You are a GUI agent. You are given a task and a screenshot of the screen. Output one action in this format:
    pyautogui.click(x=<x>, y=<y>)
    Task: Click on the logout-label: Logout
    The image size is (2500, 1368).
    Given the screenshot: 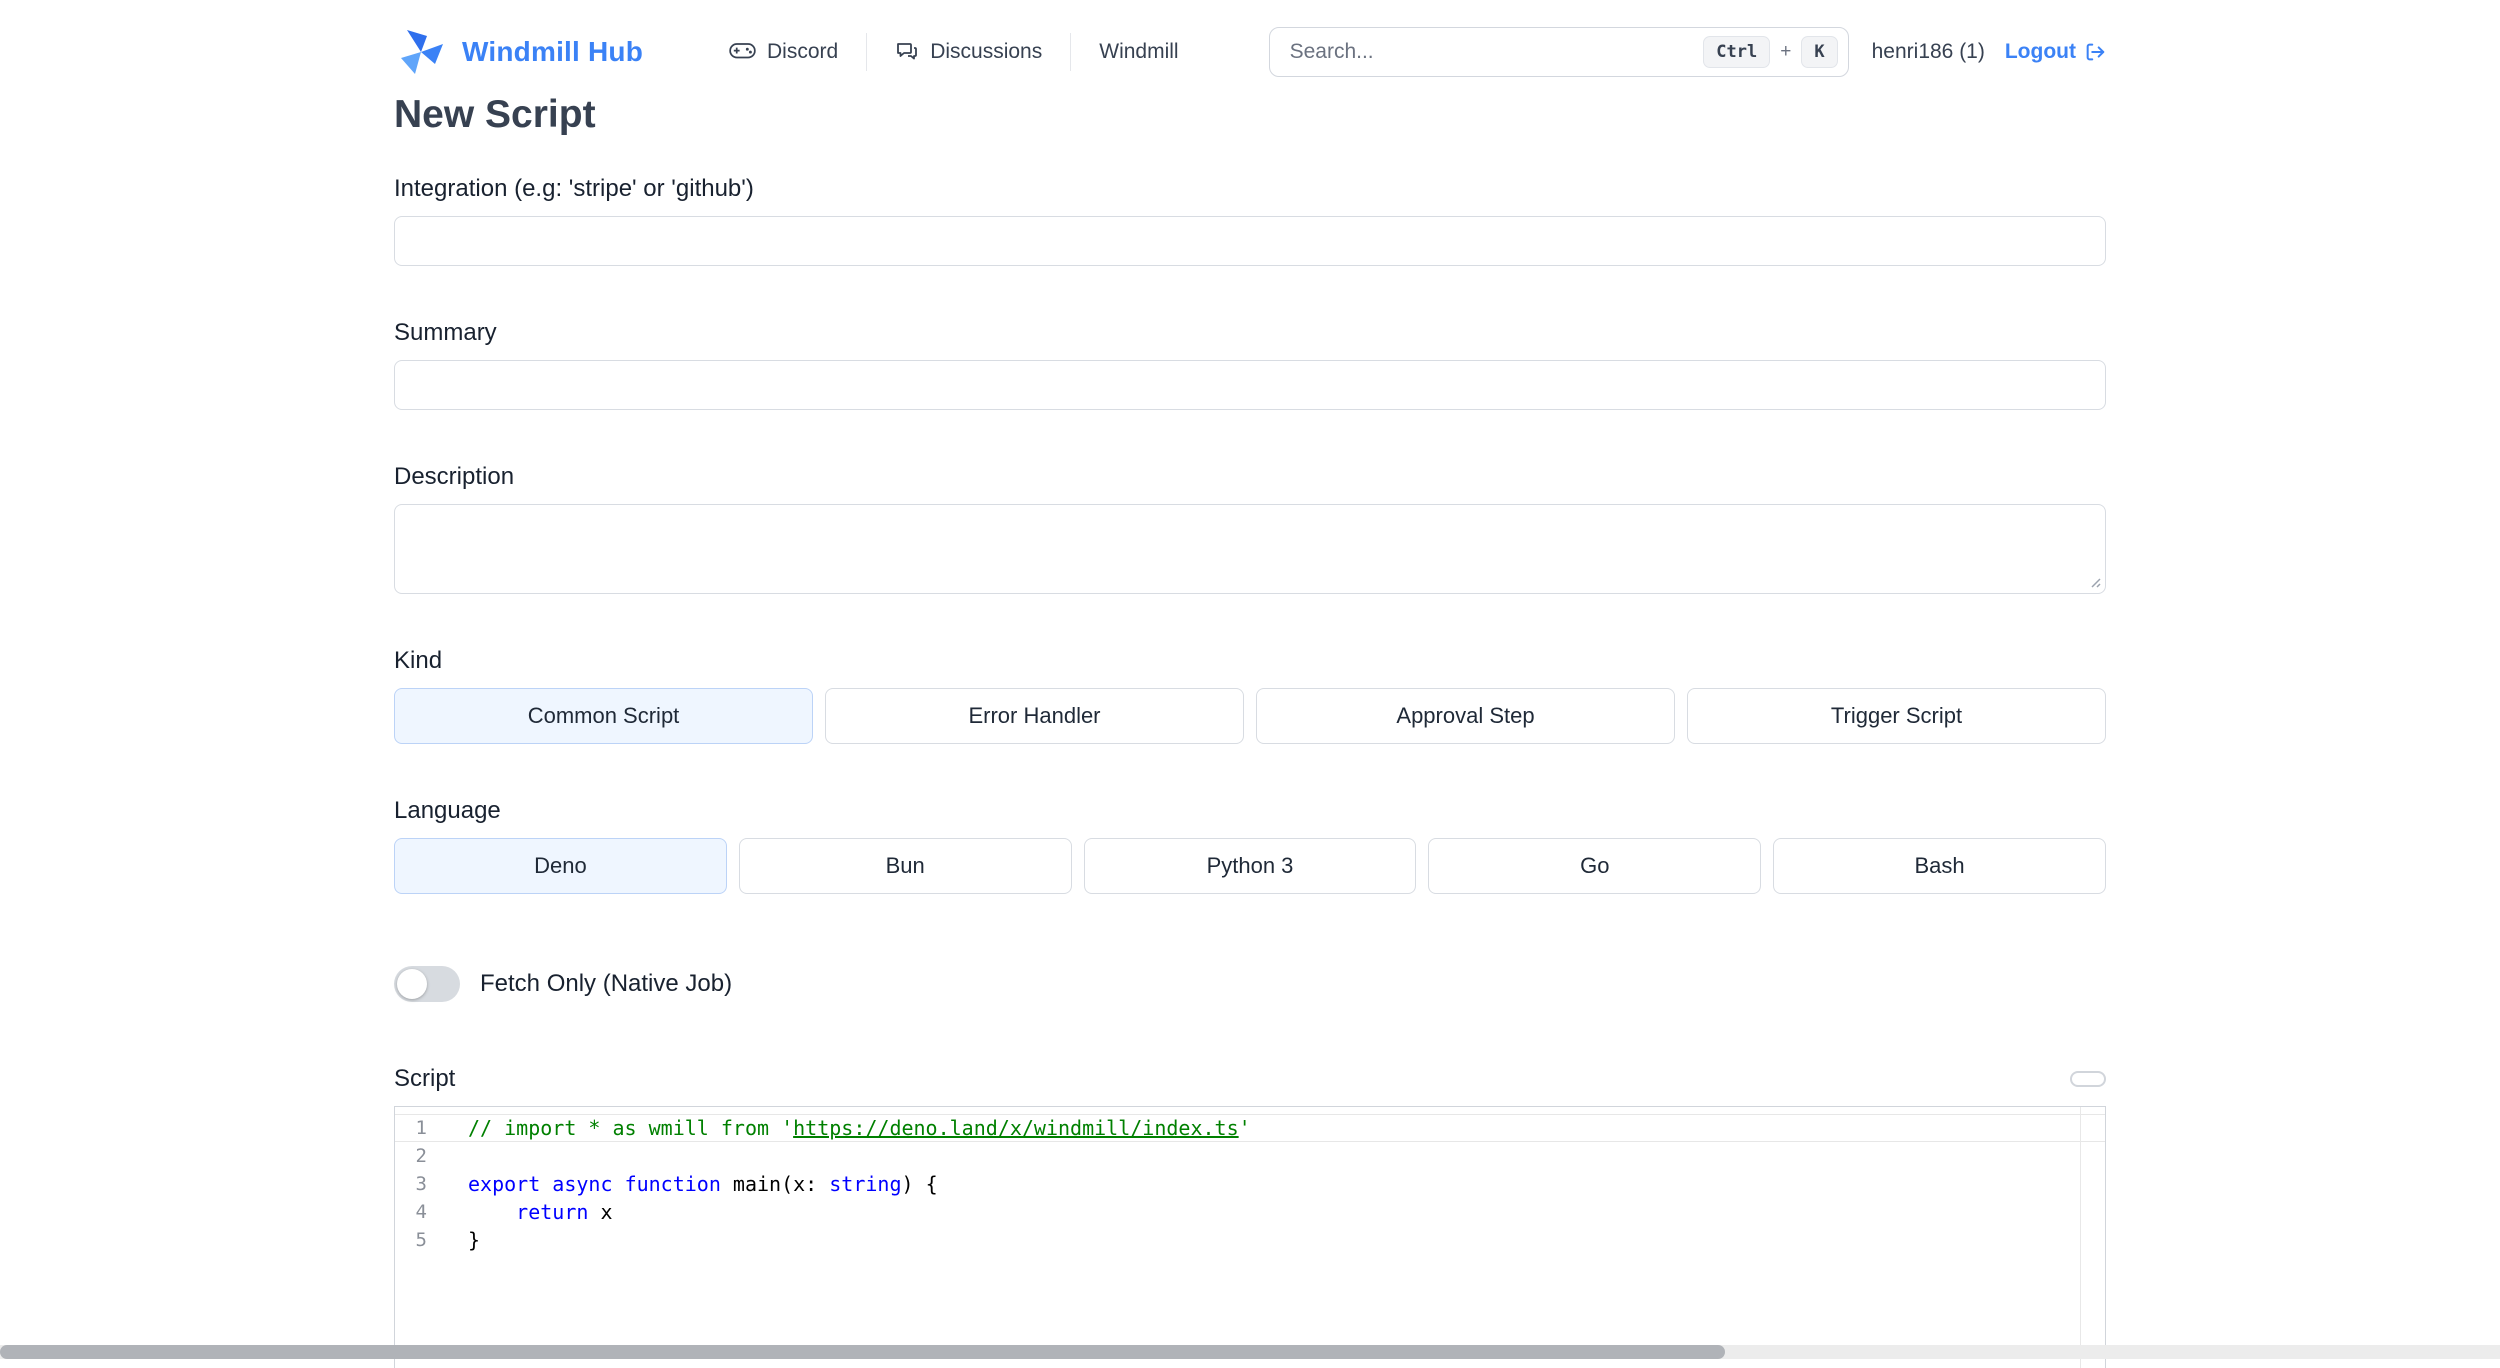 What is the action you would take?
    pyautogui.click(x=2040, y=51)
    